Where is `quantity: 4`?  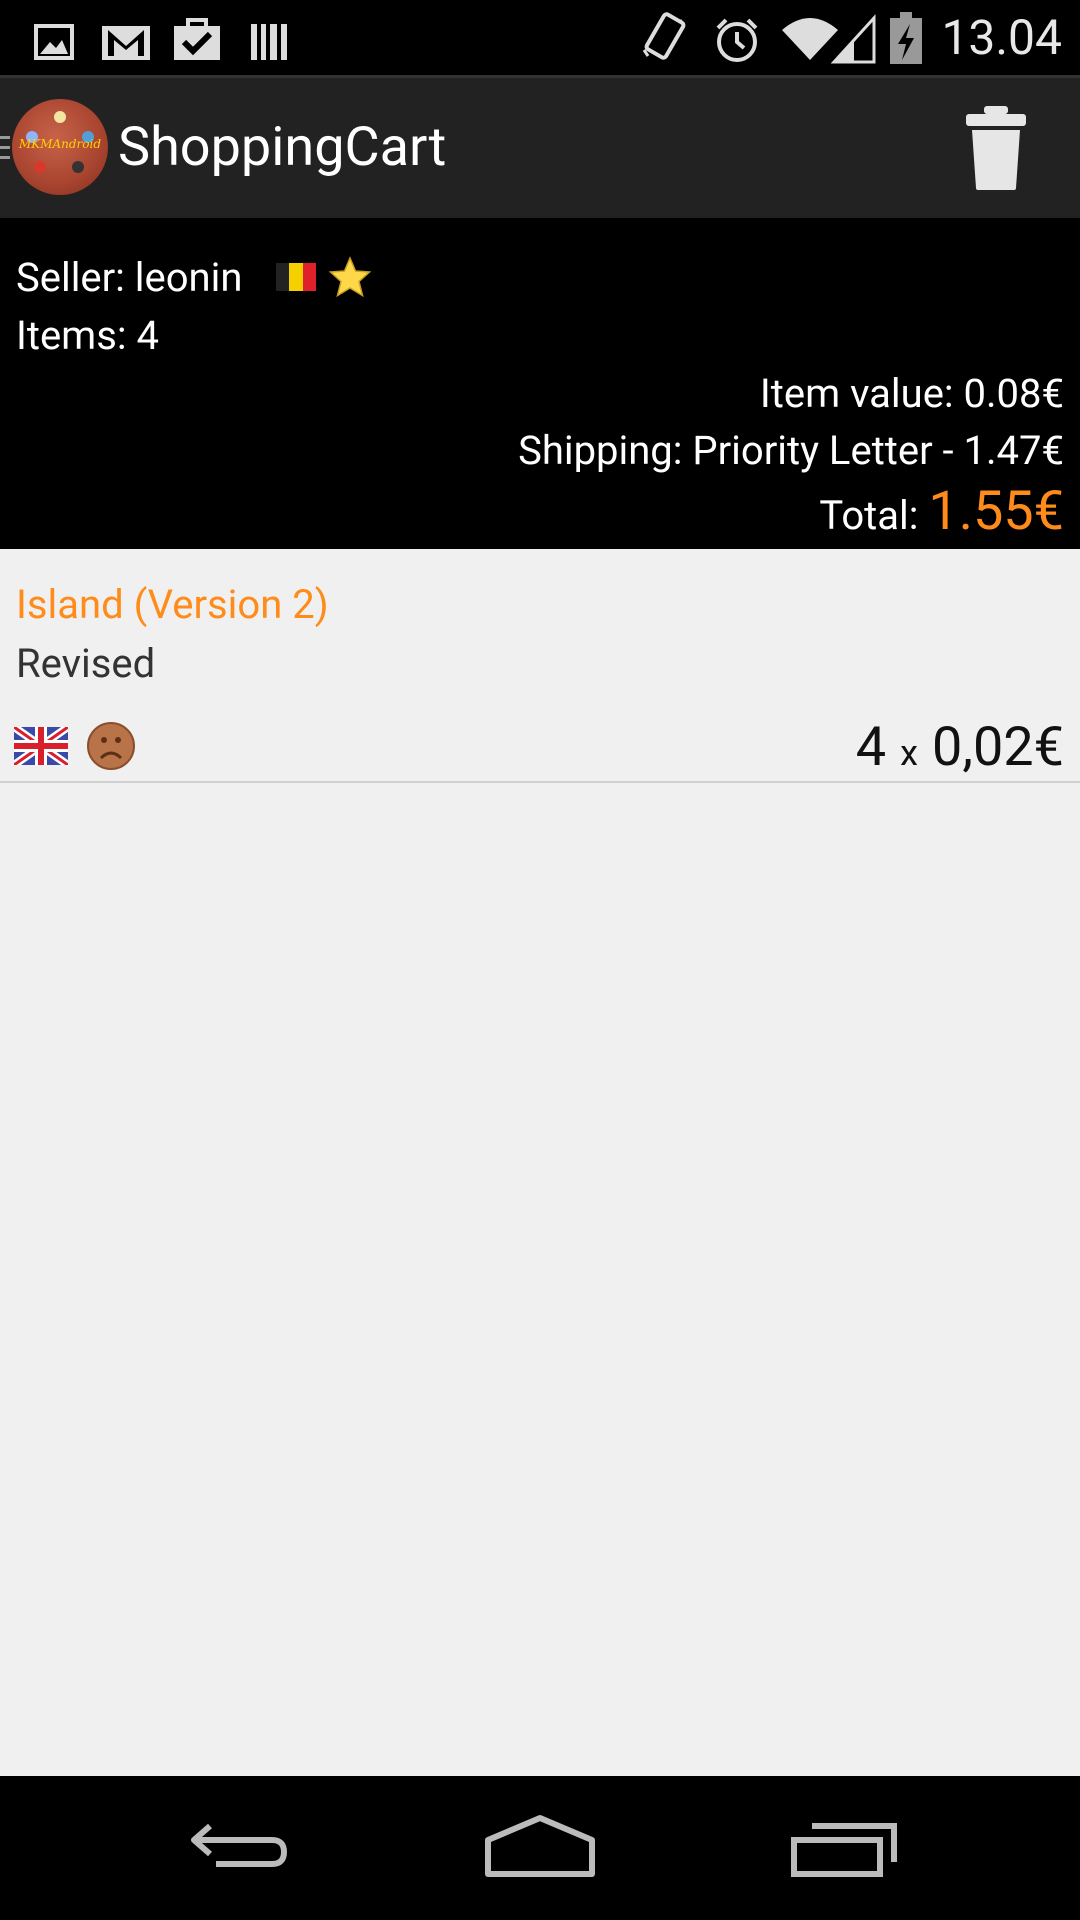 quantity: 4 is located at coordinates (871, 747).